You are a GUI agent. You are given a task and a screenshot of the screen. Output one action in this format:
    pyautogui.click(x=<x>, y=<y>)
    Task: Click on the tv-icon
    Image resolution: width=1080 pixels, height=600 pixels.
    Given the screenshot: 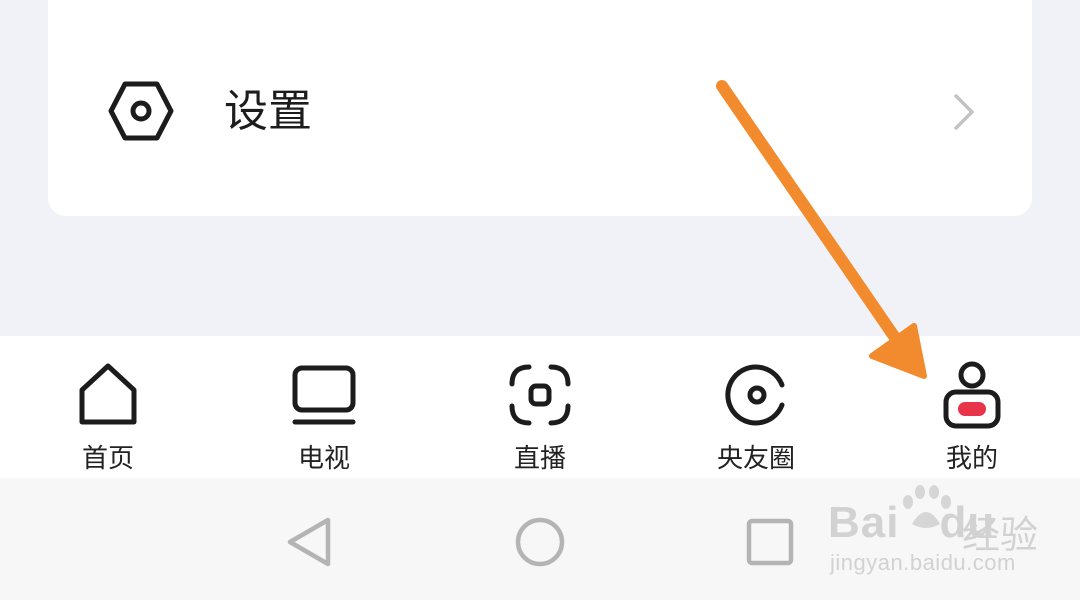 What is the action you would take?
    pyautogui.click(x=324, y=395)
    